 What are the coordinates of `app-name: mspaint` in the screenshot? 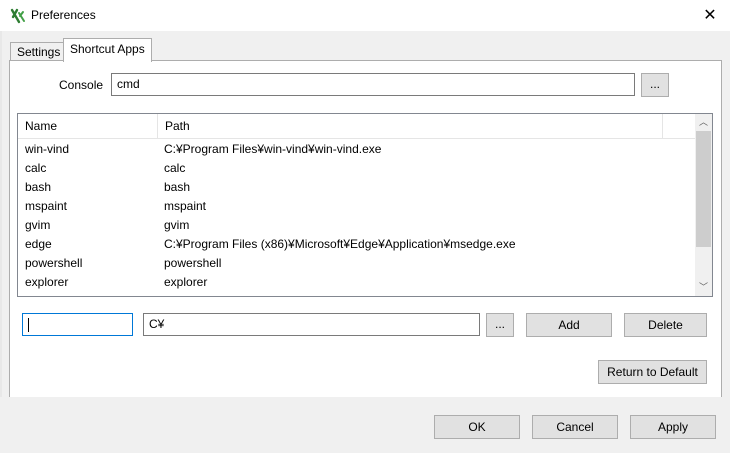 It's located at (46, 206).